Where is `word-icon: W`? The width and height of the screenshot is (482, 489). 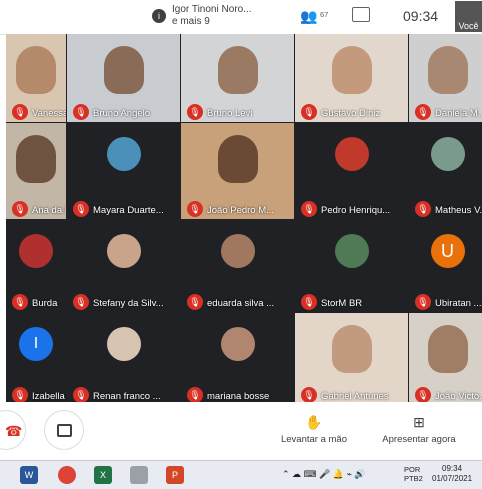 word-icon: W is located at coordinates (29, 475).